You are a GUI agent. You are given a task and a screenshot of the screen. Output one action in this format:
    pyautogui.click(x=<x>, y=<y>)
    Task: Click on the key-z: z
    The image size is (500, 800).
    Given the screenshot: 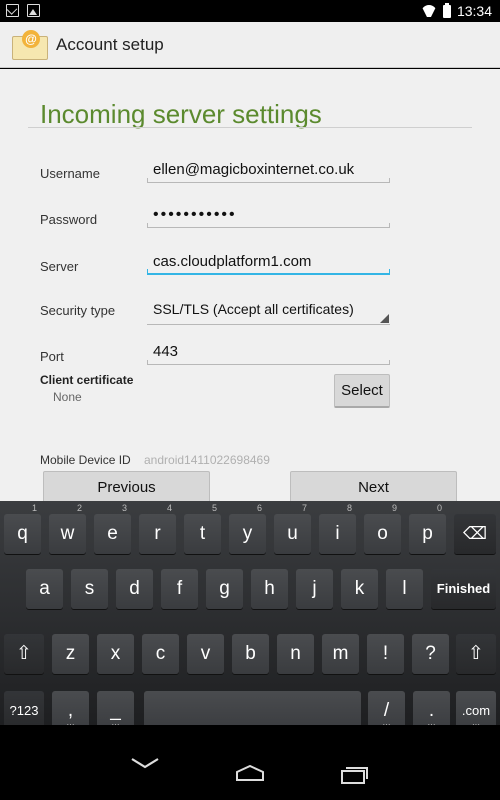 What is the action you would take?
    pyautogui.click(x=70, y=654)
    